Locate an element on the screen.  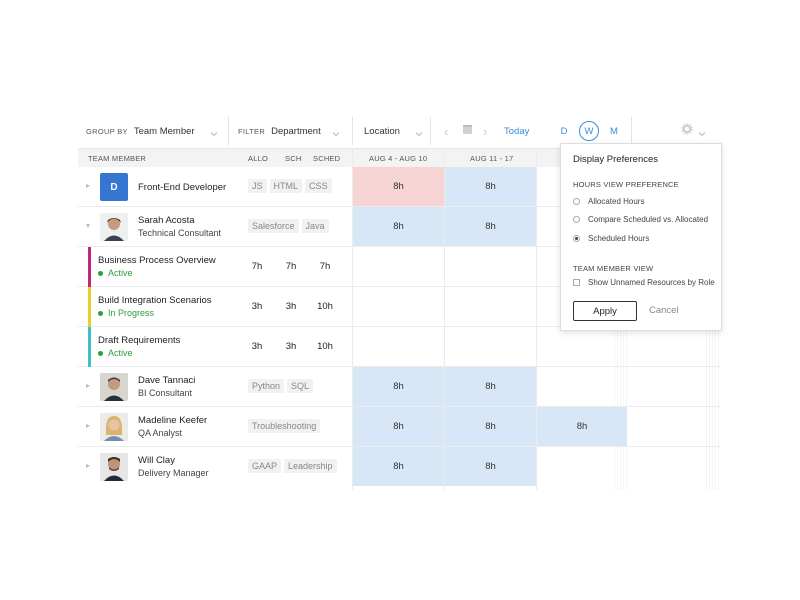
calendar-icon is located at coordinates (467, 131).